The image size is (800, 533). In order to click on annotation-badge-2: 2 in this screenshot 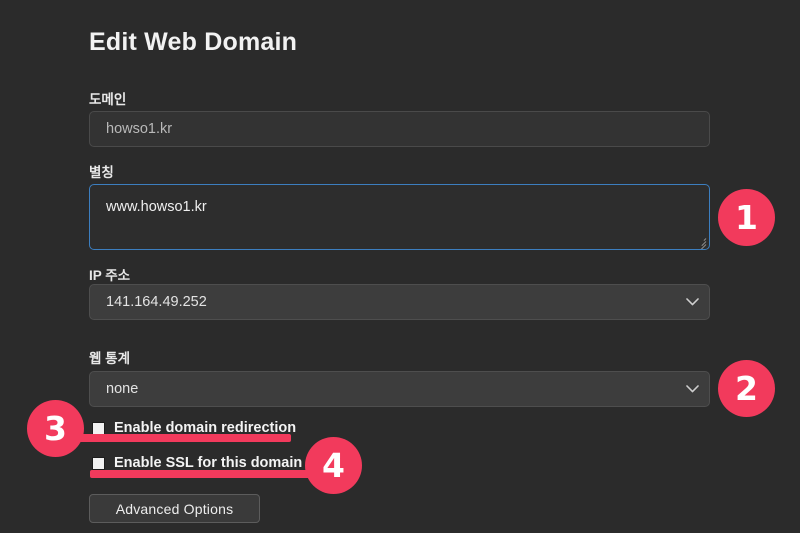, I will do `click(746, 388)`.